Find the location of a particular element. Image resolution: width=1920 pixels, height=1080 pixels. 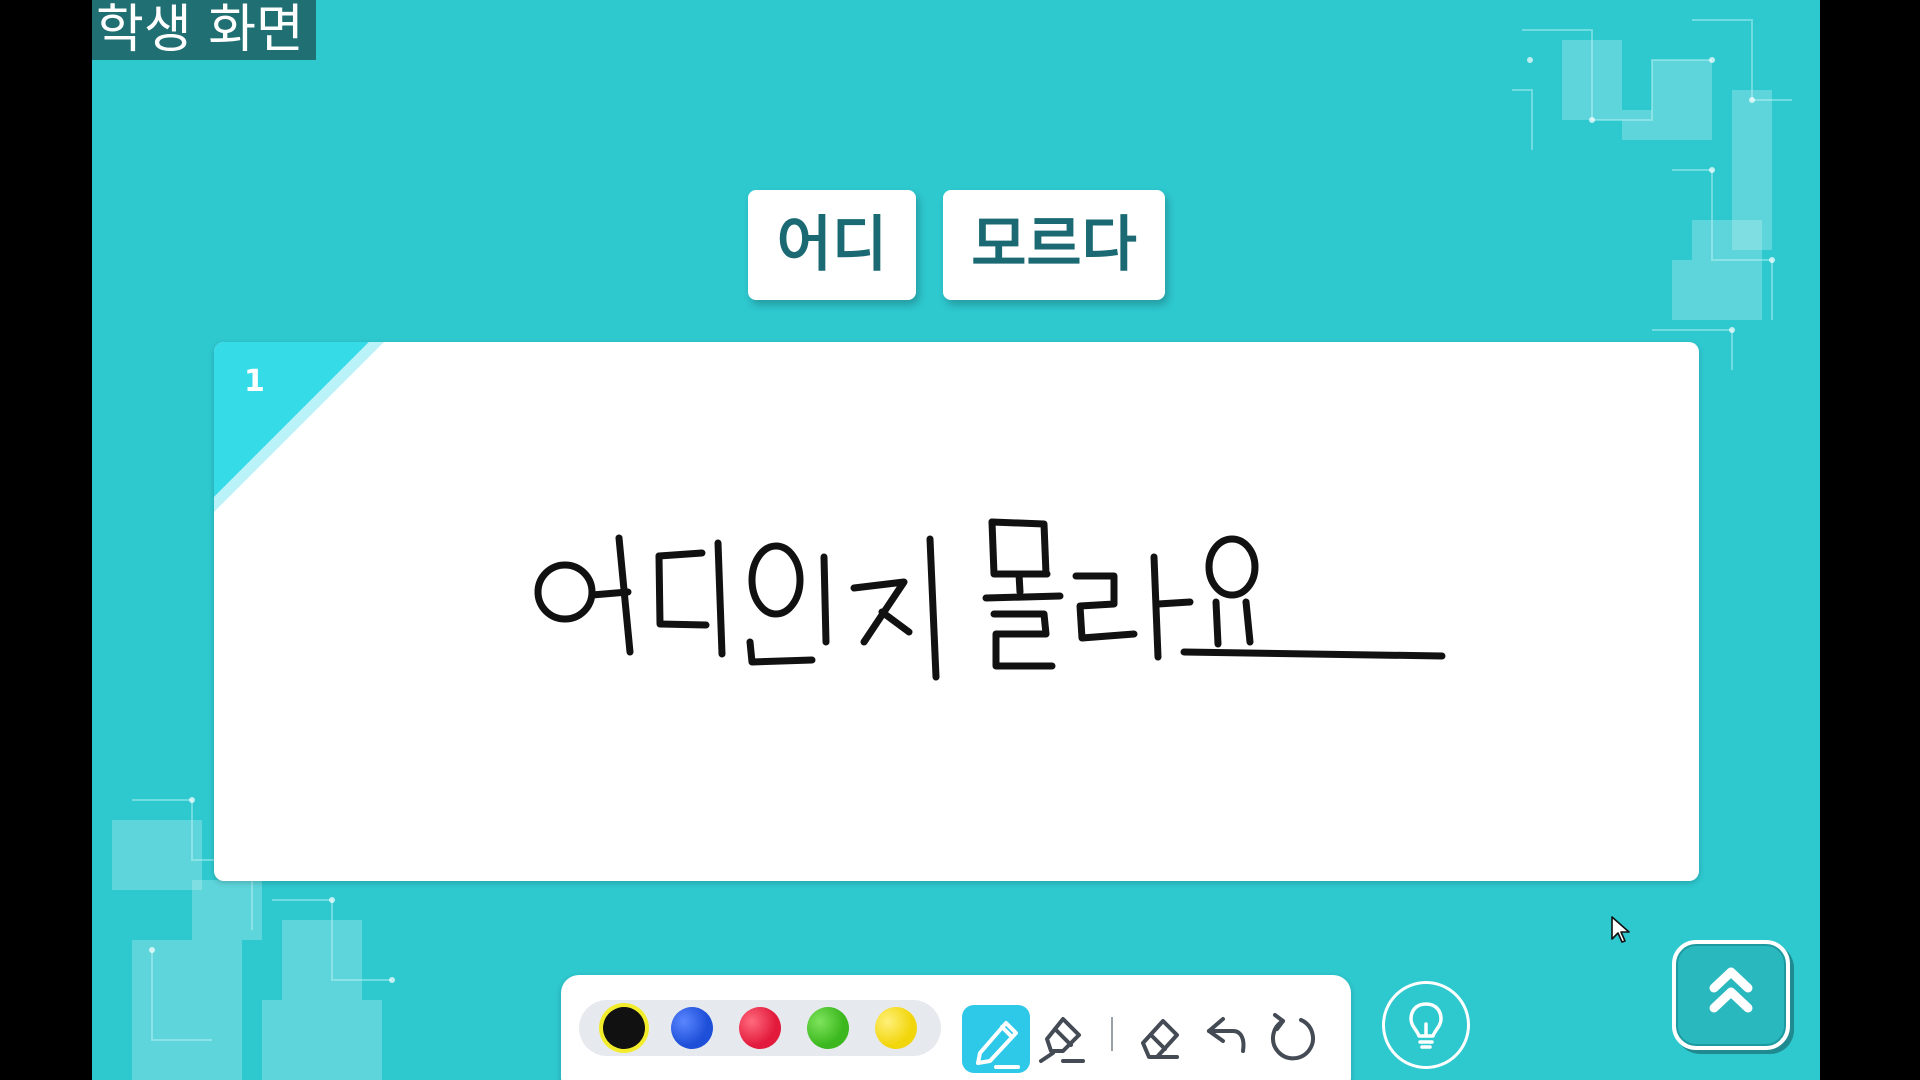

undo-icon is located at coordinates (1226, 1036).